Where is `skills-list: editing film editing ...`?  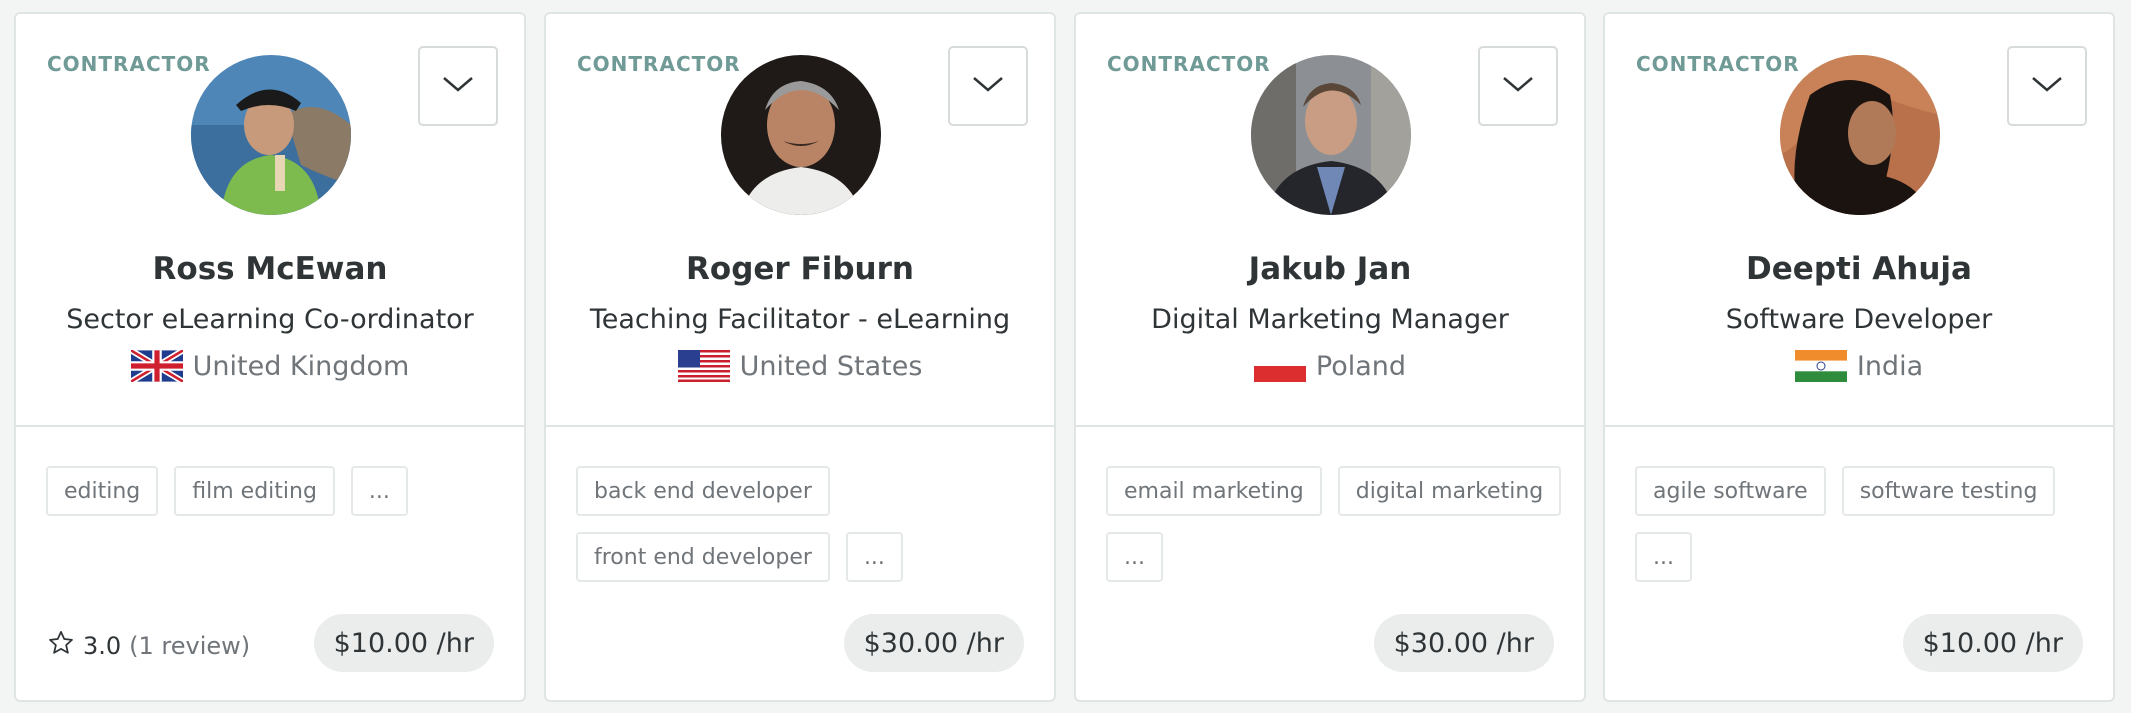
skills-list: editing film editing ... is located at coordinates (275, 491).